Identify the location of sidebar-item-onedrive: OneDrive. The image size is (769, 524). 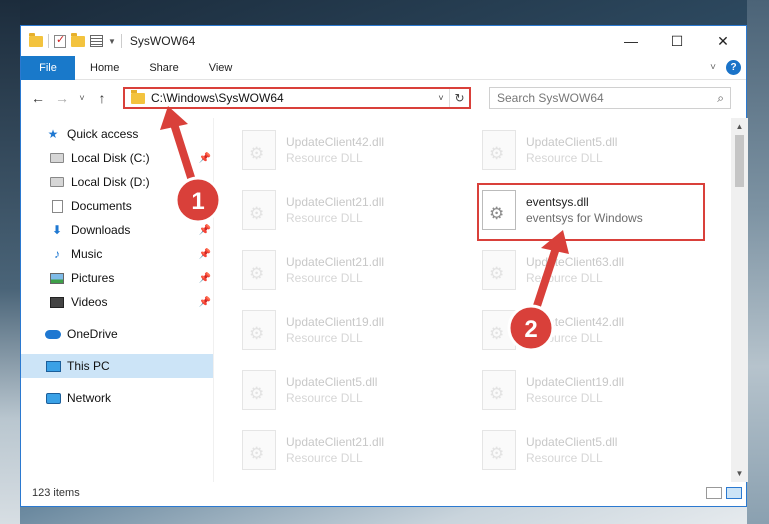
(117, 334).